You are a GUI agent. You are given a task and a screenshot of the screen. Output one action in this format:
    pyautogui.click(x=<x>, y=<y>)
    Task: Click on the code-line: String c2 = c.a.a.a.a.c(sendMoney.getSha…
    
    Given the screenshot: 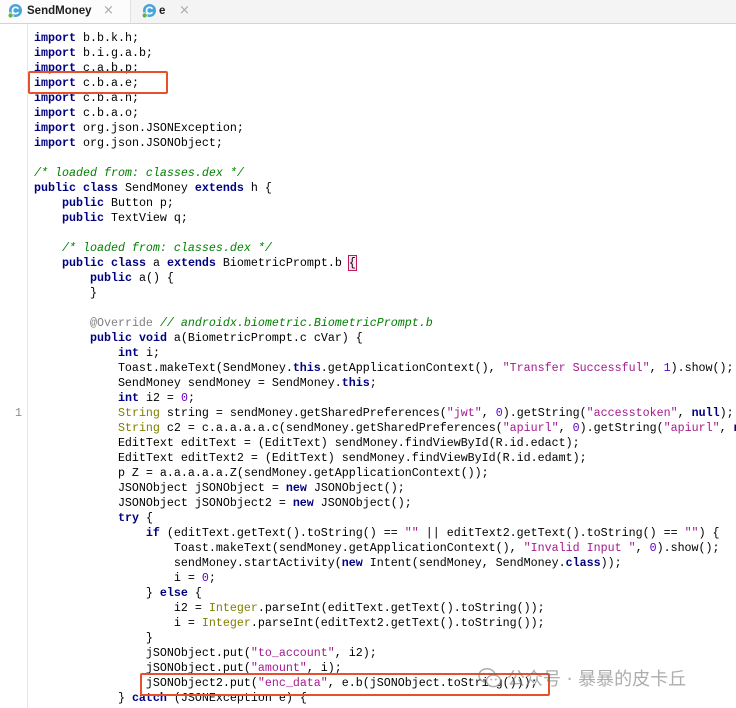 What is the action you would take?
    pyautogui.click(x=385, y=428)
    